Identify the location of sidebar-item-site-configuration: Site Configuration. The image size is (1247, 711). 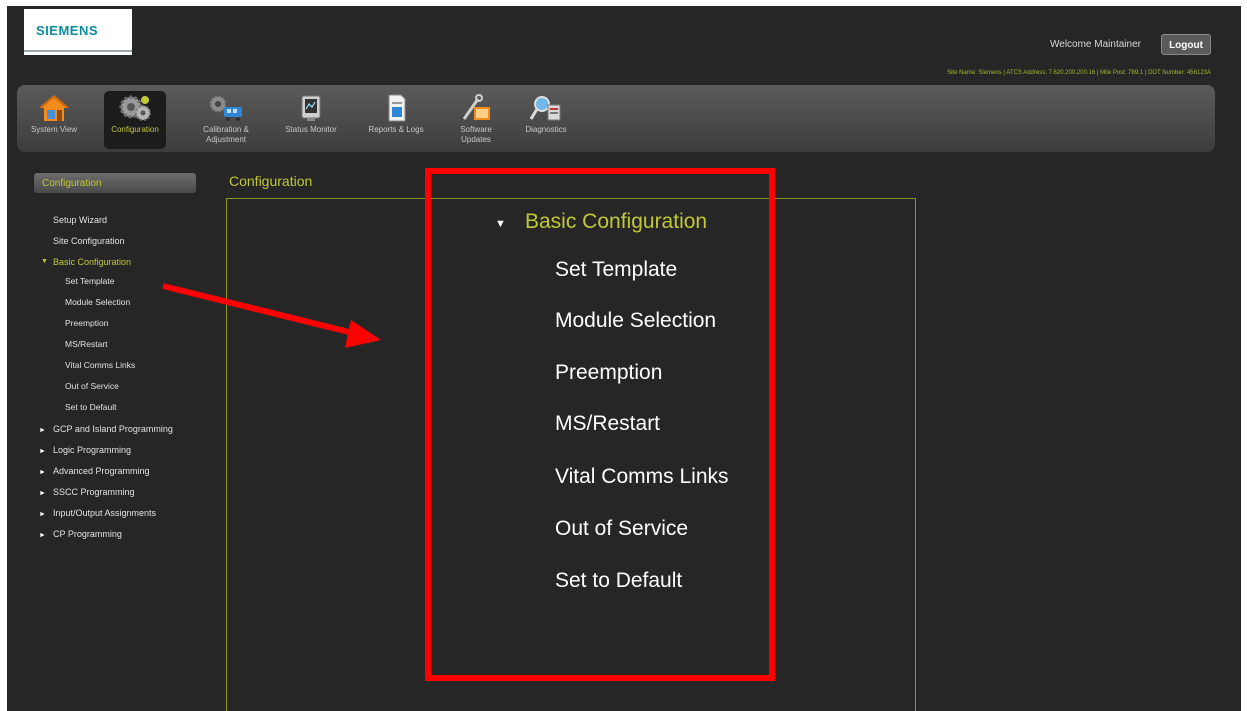
(89, 241).